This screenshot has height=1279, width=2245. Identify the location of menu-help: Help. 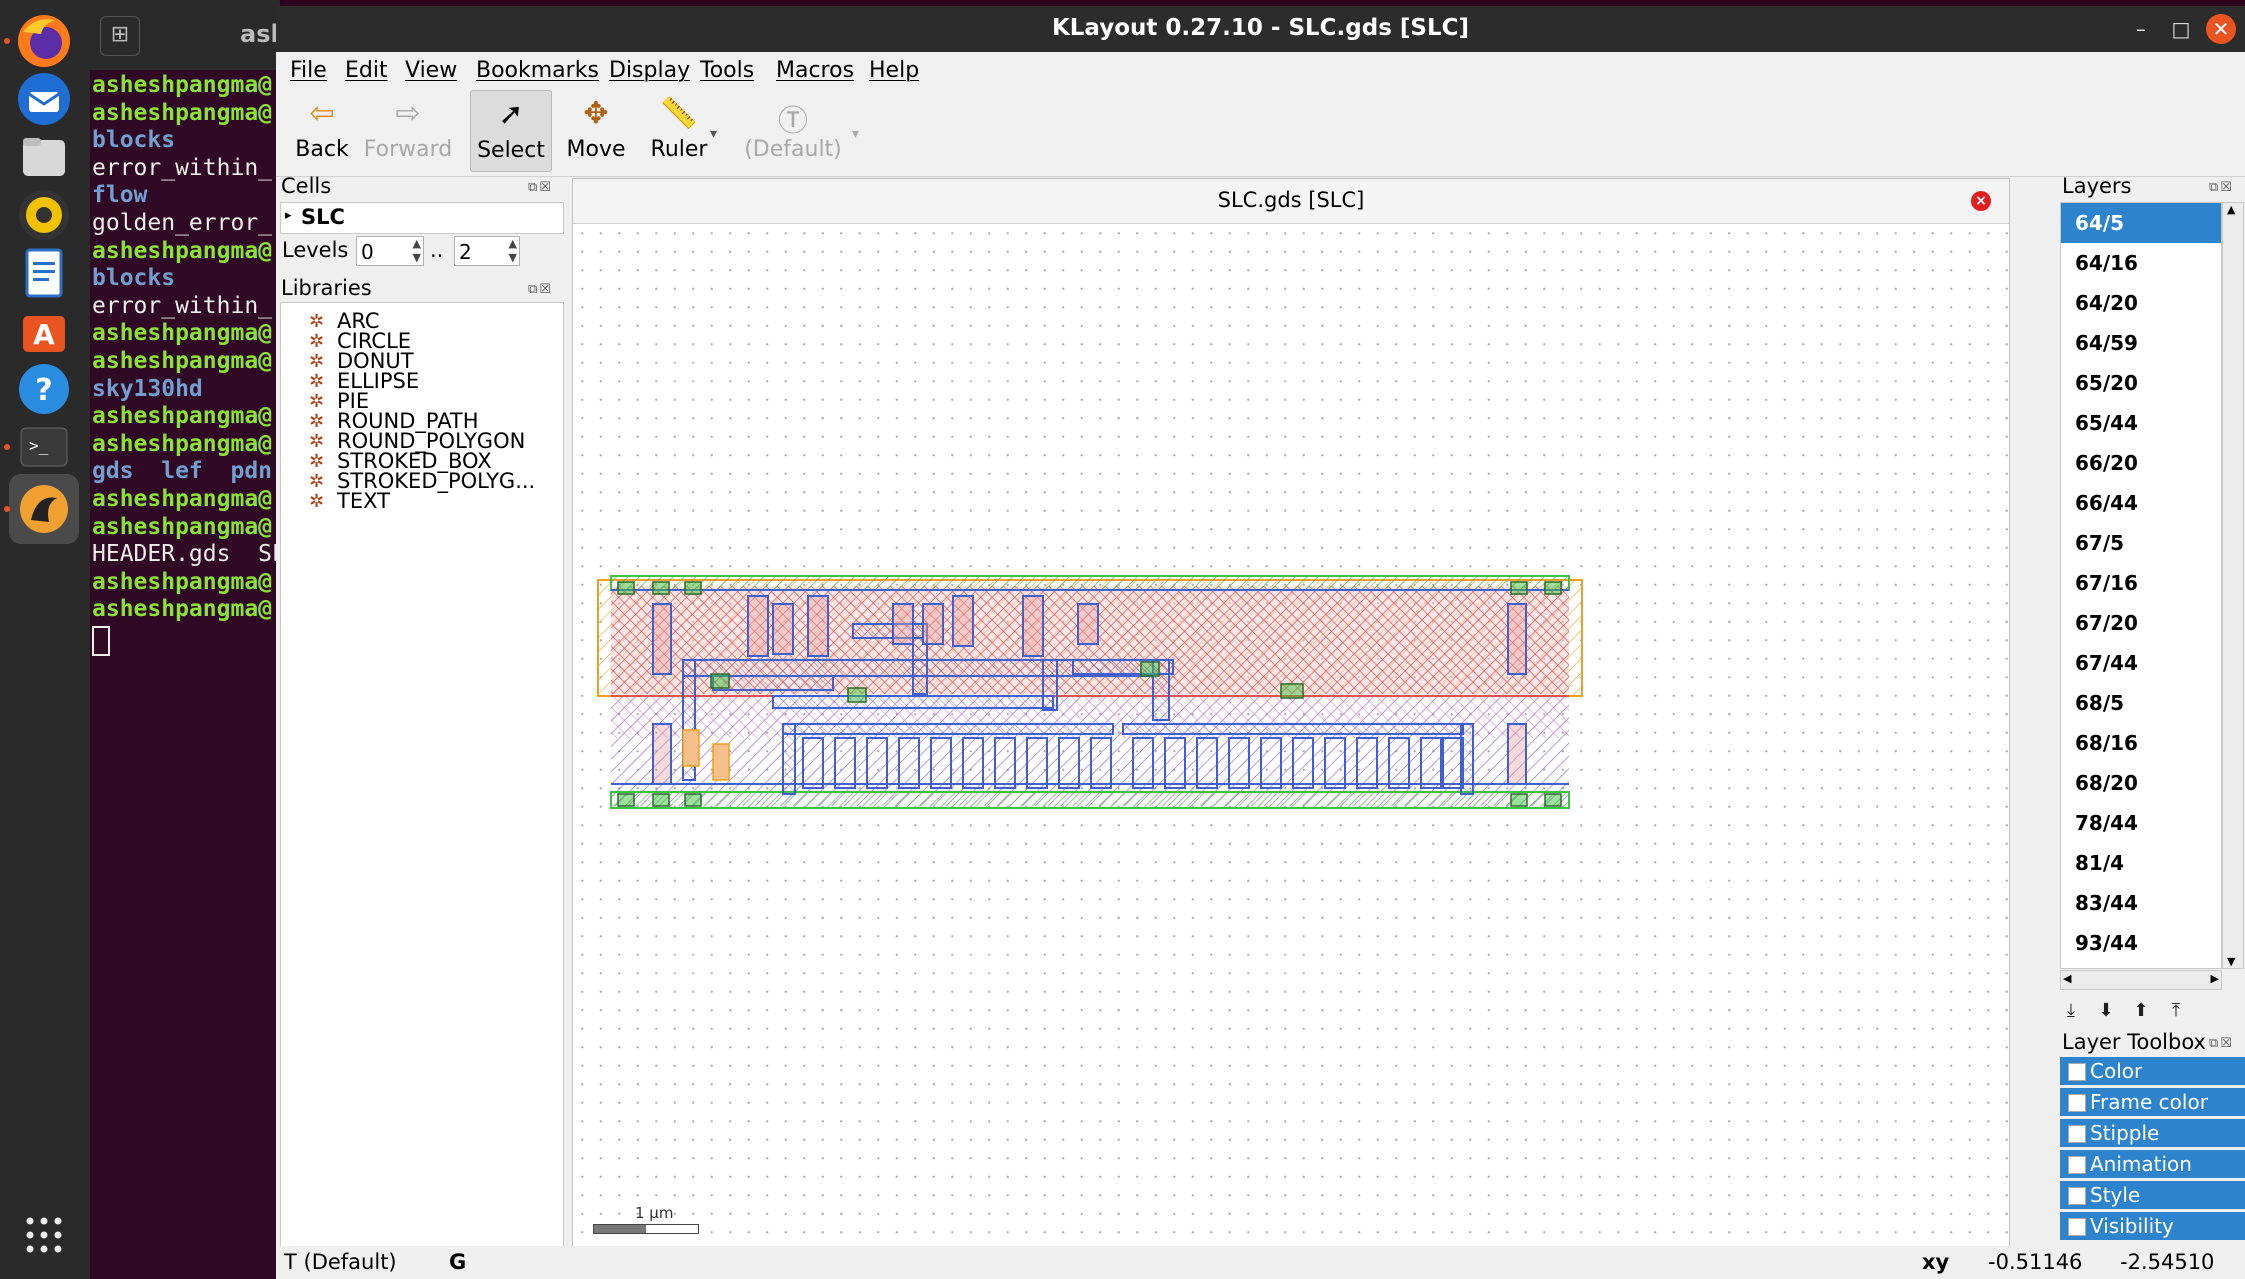
(894, 70).